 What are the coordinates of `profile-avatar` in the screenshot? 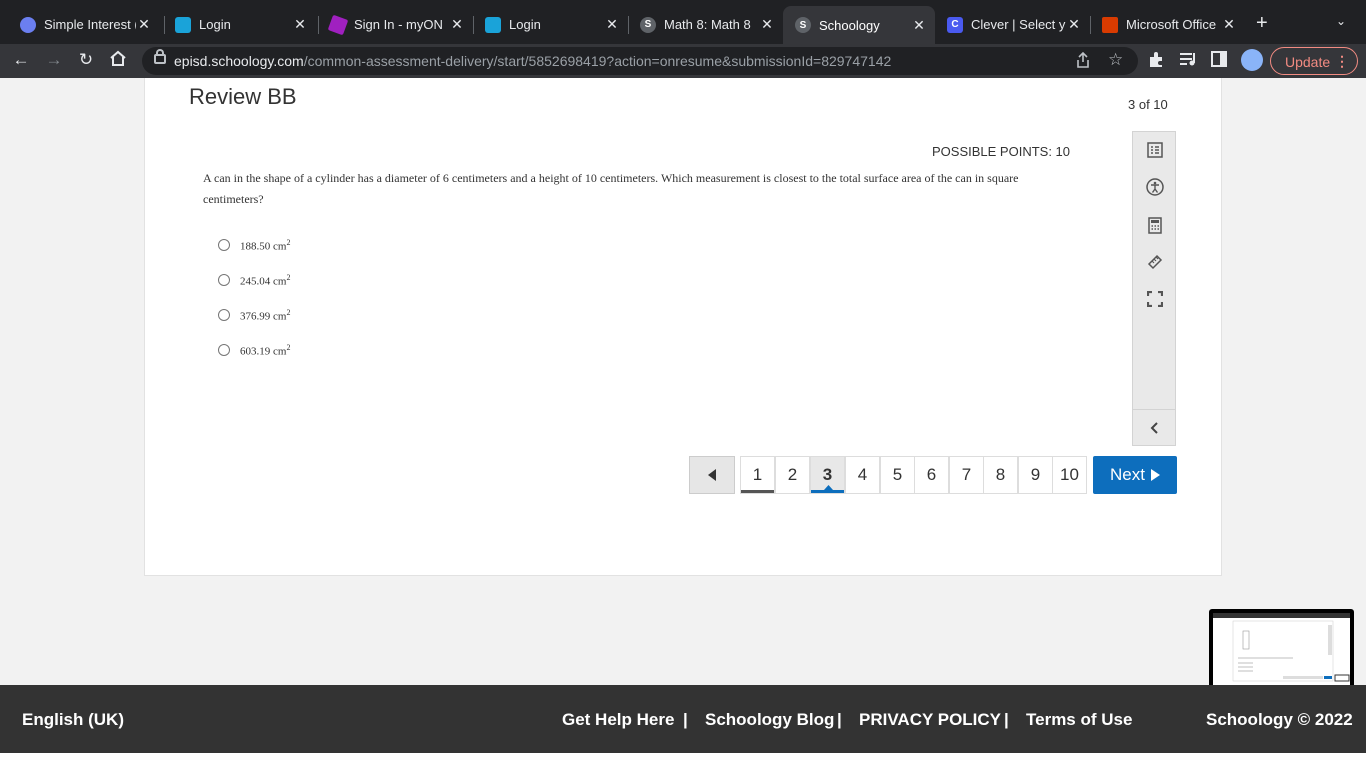 It's located at (1252, 60).